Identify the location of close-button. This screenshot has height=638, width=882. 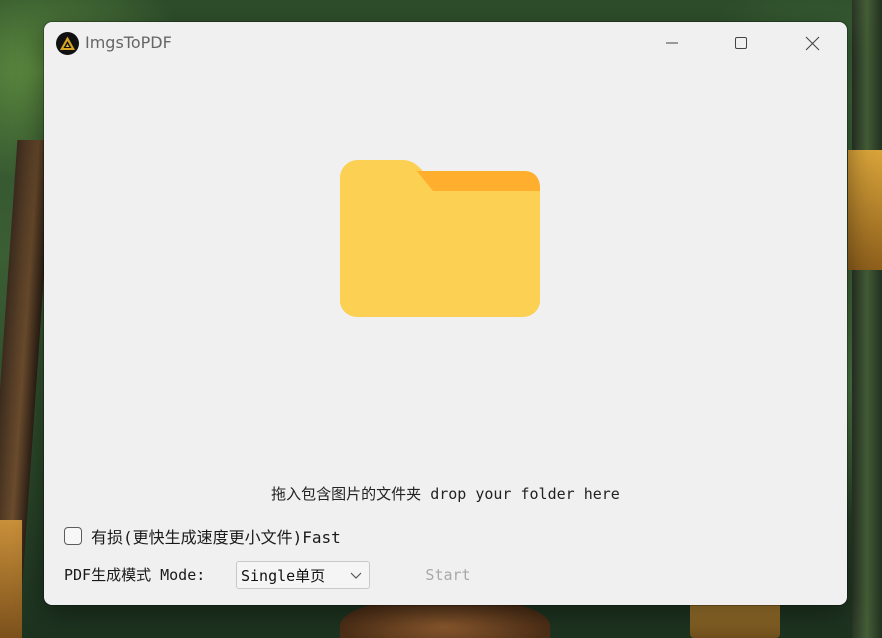
(812, 43).